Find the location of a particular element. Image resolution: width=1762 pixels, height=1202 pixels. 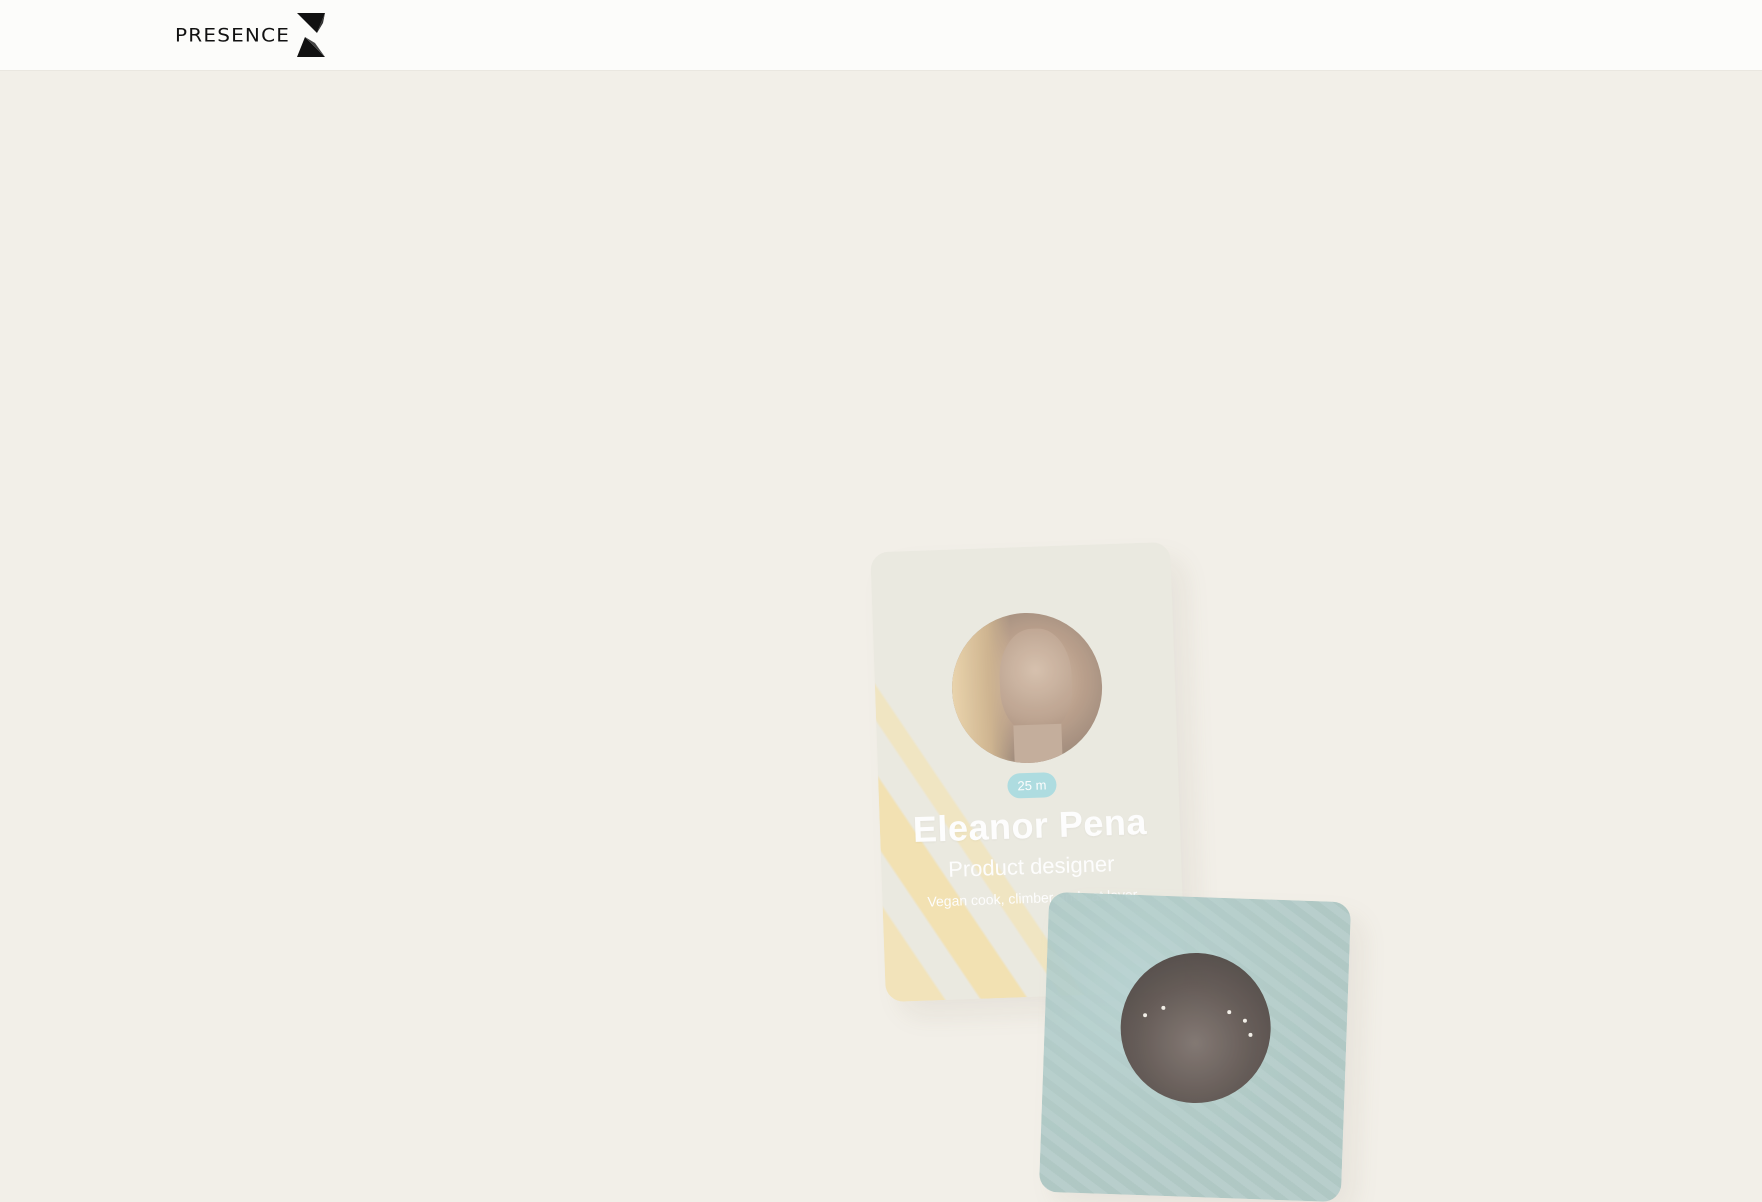

distance-badge: 25 m is located at coordinates (1032, 785).